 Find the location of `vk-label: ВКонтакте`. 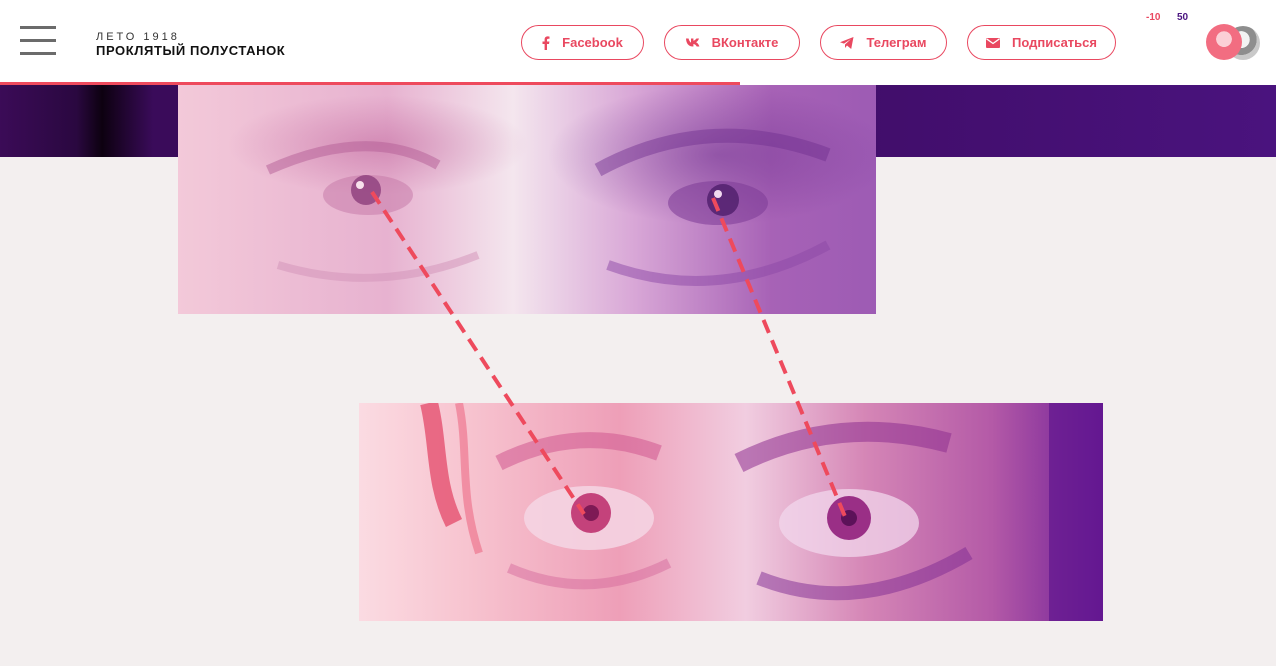

vk-label: ВКонтакте is located at coordinates (745, 42).